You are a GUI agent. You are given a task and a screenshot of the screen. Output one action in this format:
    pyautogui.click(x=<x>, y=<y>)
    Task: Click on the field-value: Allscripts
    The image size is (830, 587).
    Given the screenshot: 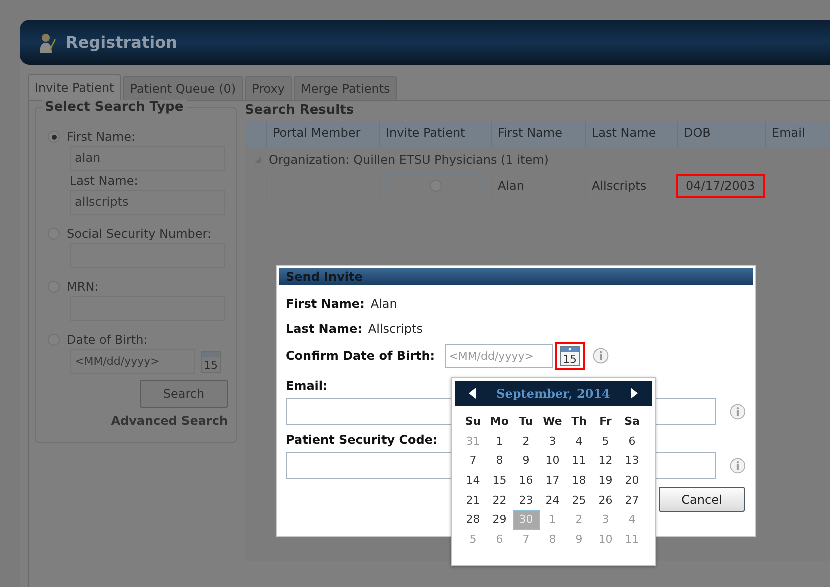 What is the action you would take?
    pyautogui.click(x=395, y=329)
    